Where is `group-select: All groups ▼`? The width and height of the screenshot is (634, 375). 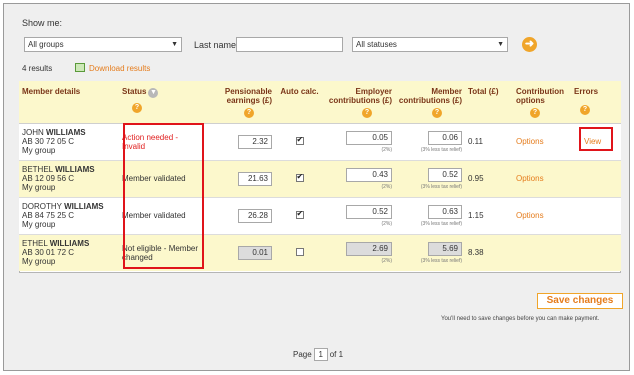
group-select: All groups ▼ is located at coordinates (103, 44).